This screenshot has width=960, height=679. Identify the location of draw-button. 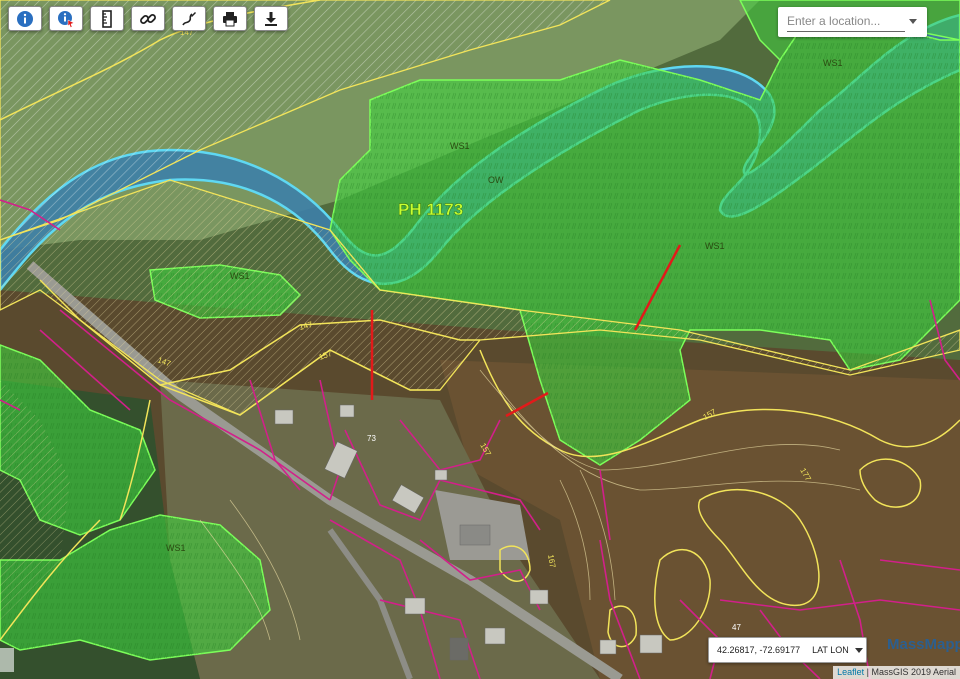
(189, 18).